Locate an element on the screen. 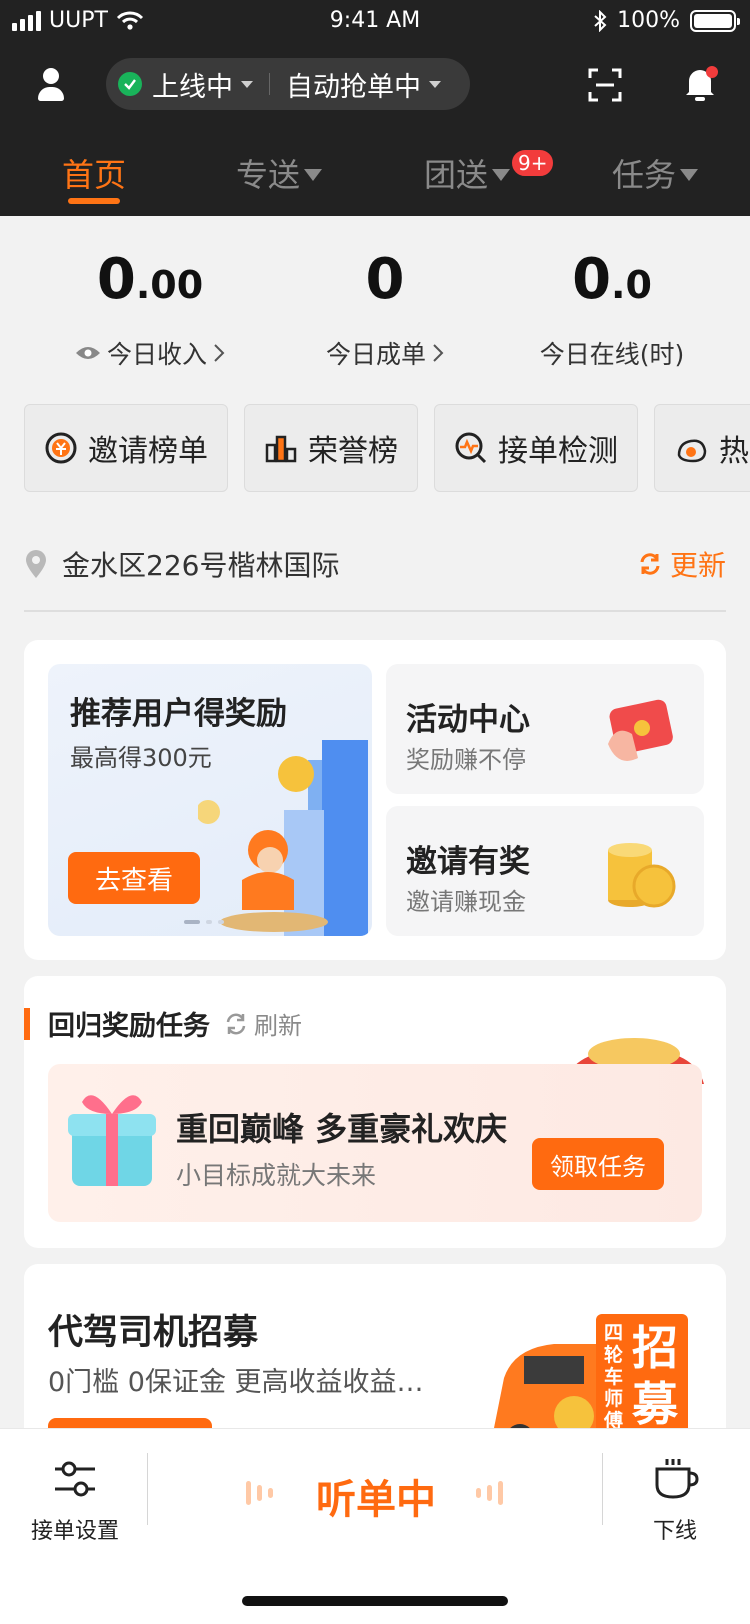 The height and width of the screenshot is (1624, 750). online-status-dropdown: 上线中 is located at coordinates (202, 84).